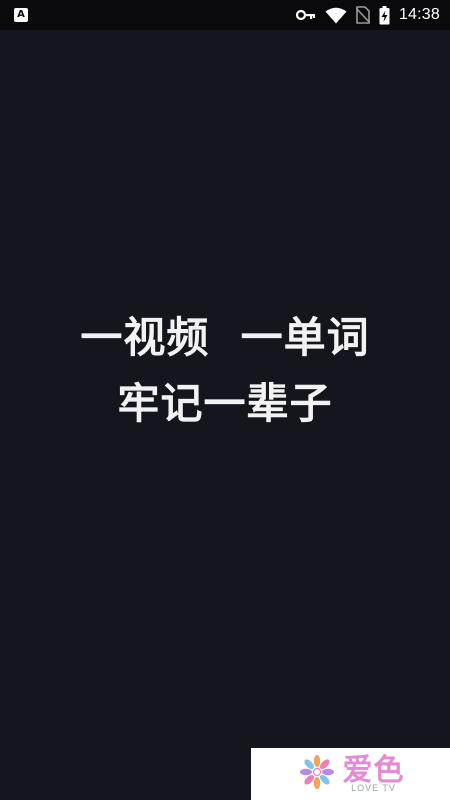  Describe the element at coordinates (21, 15) in the screenshot. I see `app-notification-icon: A` at that location.